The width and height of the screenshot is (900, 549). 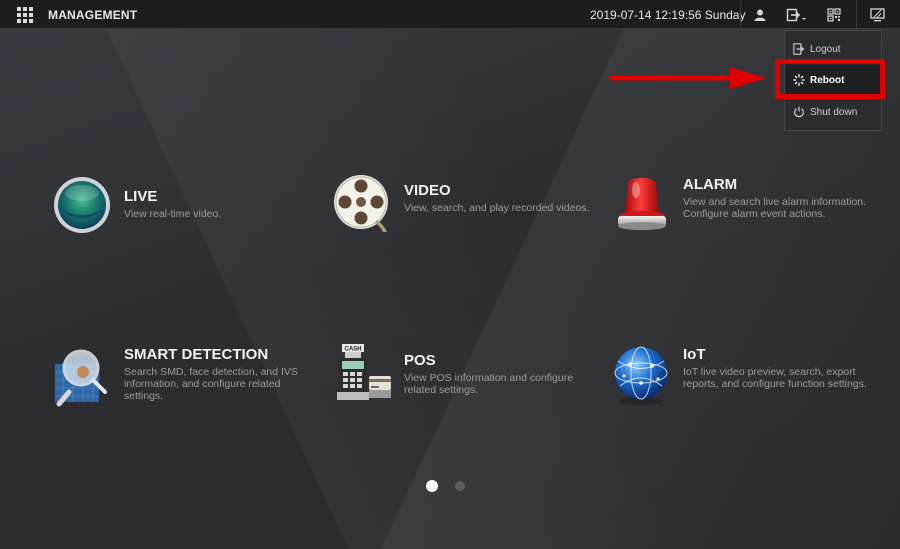 What do you see at coordinates (81, 378) in the screenshot?
I see `magnifier-icon` at bounding box center [81, 378].